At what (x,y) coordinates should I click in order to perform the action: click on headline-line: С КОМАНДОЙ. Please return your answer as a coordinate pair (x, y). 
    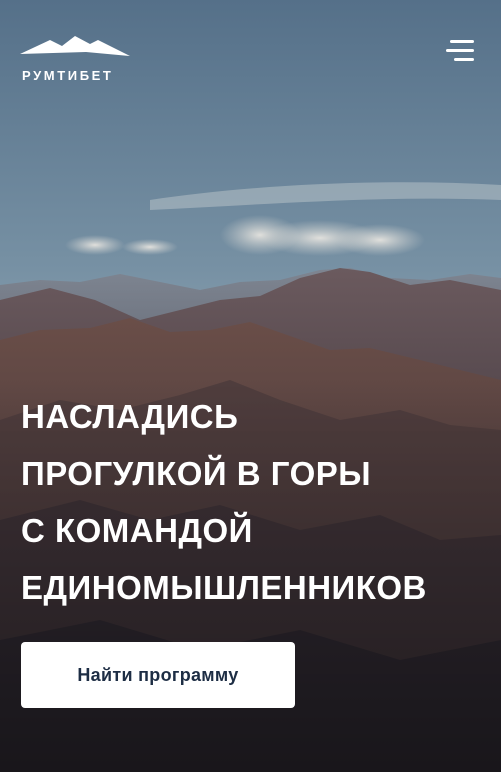
    Looking at the image, I should click on (137, 530).